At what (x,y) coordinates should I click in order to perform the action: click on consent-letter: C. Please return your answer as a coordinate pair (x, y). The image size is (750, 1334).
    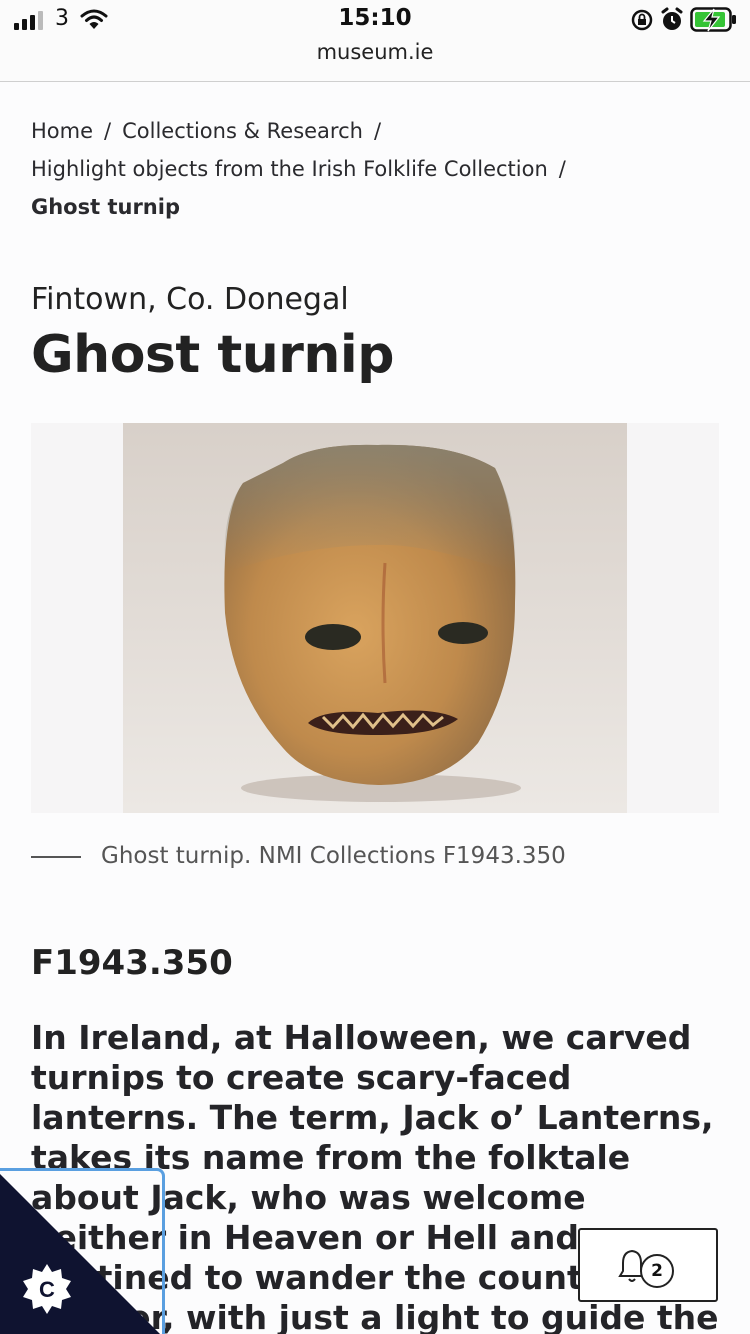
    Looking at the image, I should click on (47, 1289).